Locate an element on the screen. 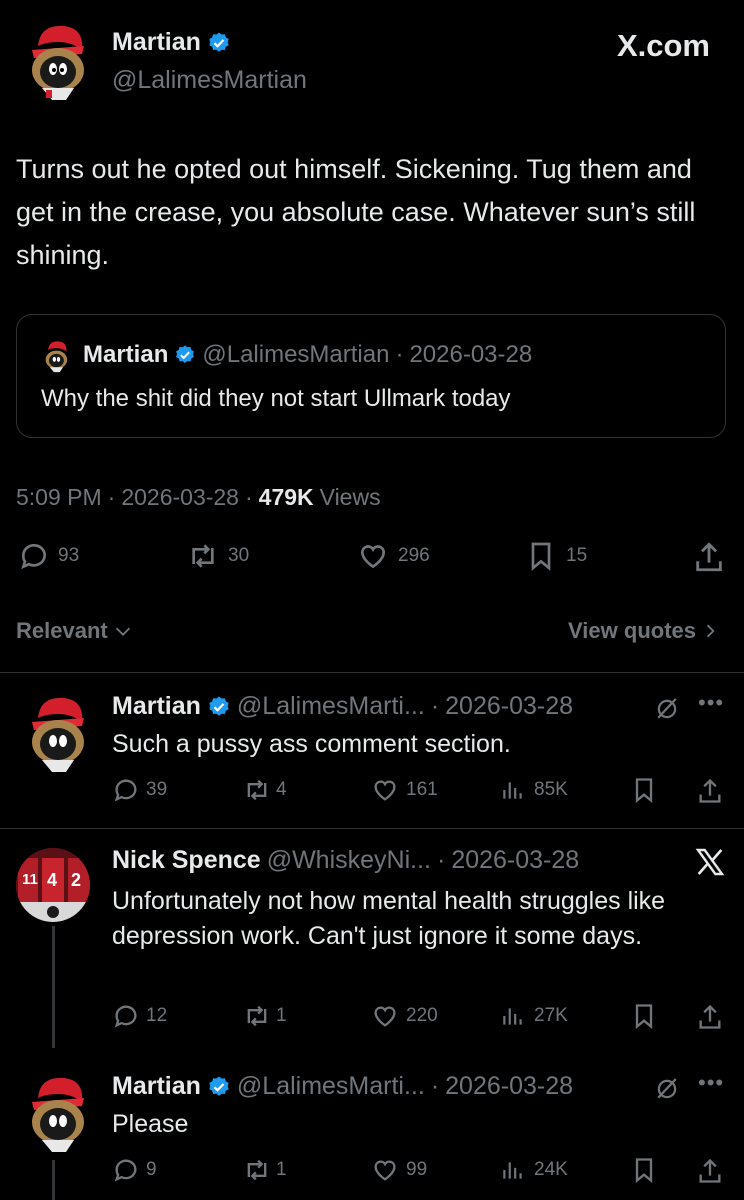 This screenshot has height=1200, width=744. sort-label: Relevant is located at coordinates (62, 630).